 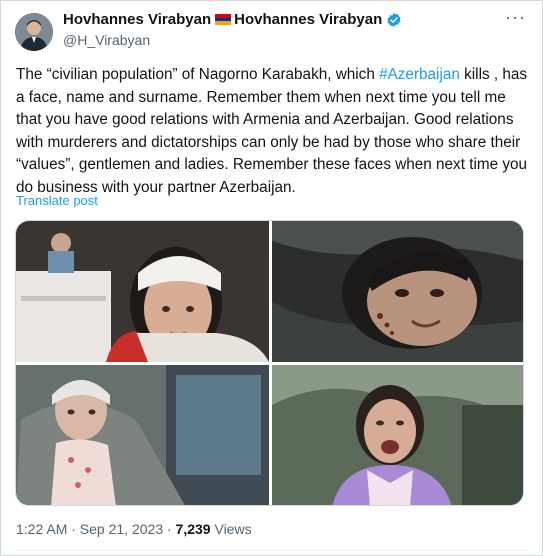 What do you see at coordinates (515, 17) in the screenshot?
I see `more-horizontal-icon: ···` at bounding box center [515, 17].